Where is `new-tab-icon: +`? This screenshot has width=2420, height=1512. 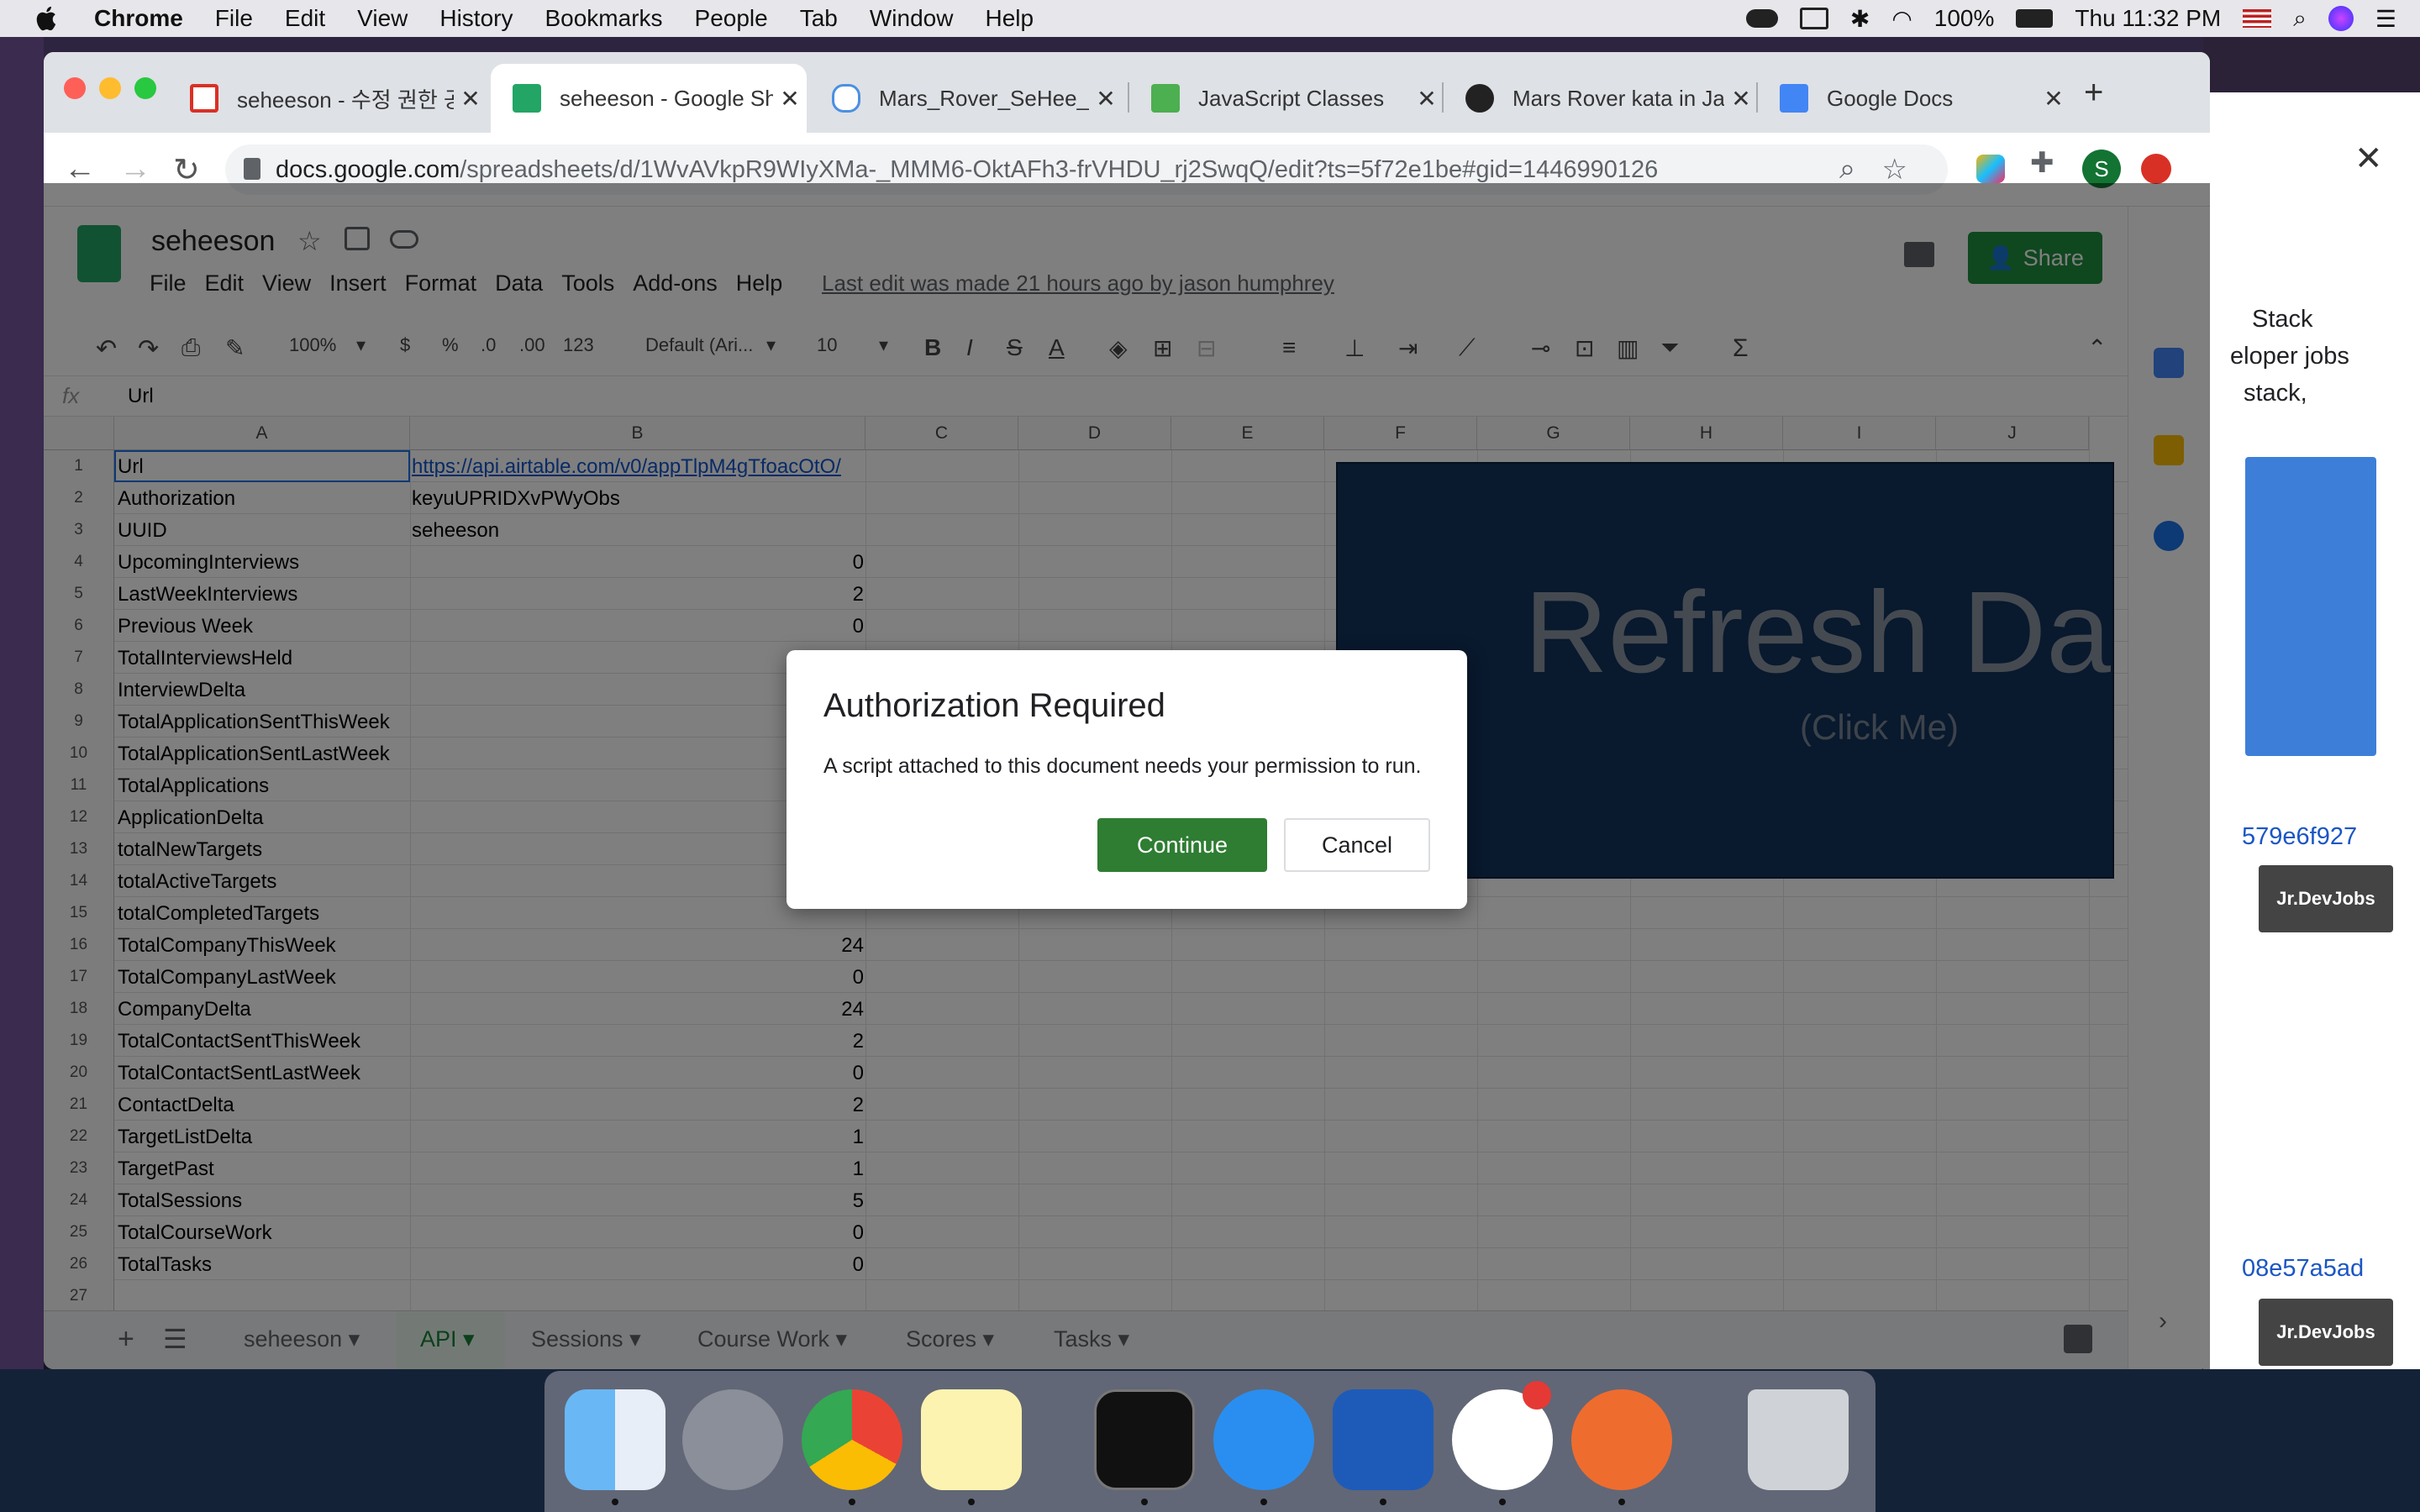
new-tab-icon: + is located at coordinates (2093, 93).